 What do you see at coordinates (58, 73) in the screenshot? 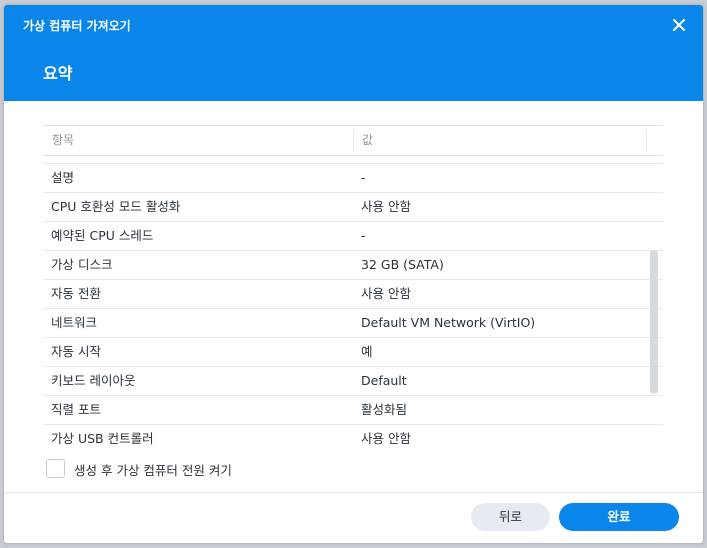
I see `step-title: 요약` at bounding box center [58, 73].